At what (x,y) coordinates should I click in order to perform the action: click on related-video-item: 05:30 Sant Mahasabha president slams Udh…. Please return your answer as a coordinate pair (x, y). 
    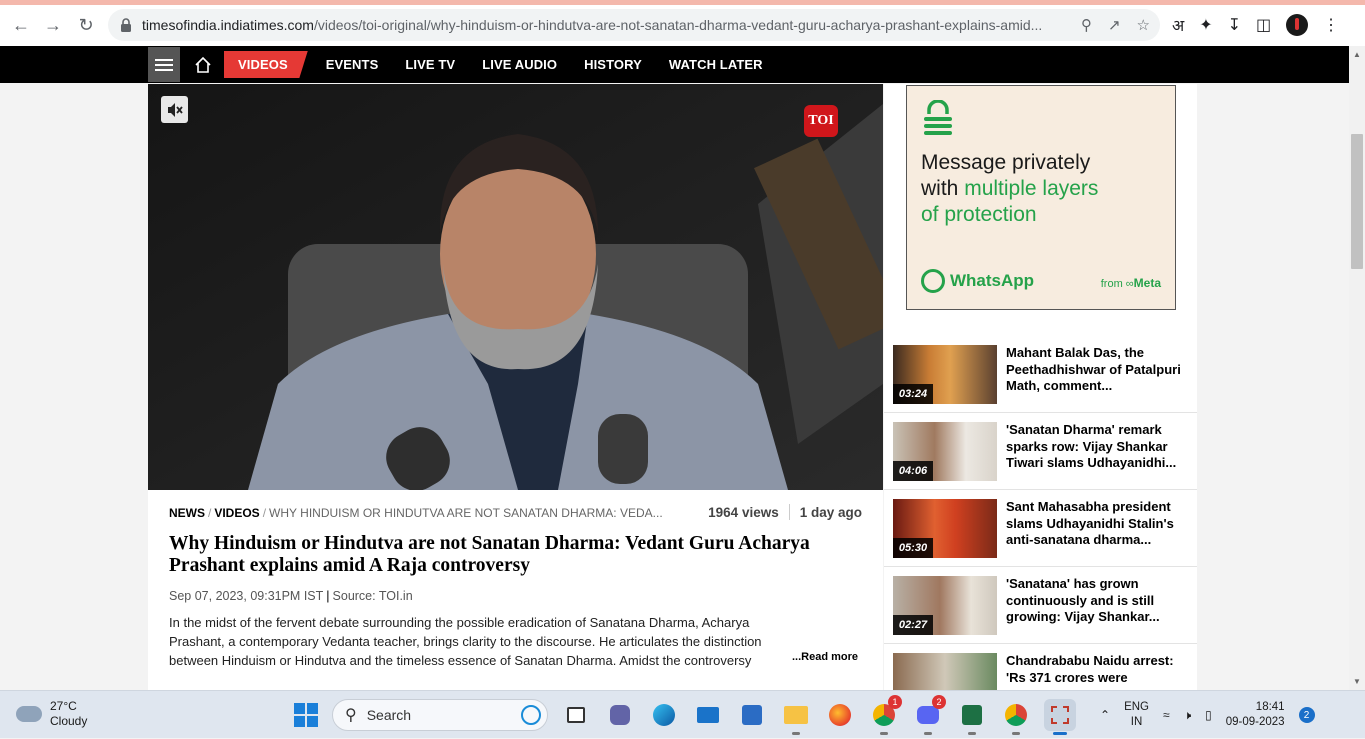
    Looking at the image, I should click on (1040, 528).